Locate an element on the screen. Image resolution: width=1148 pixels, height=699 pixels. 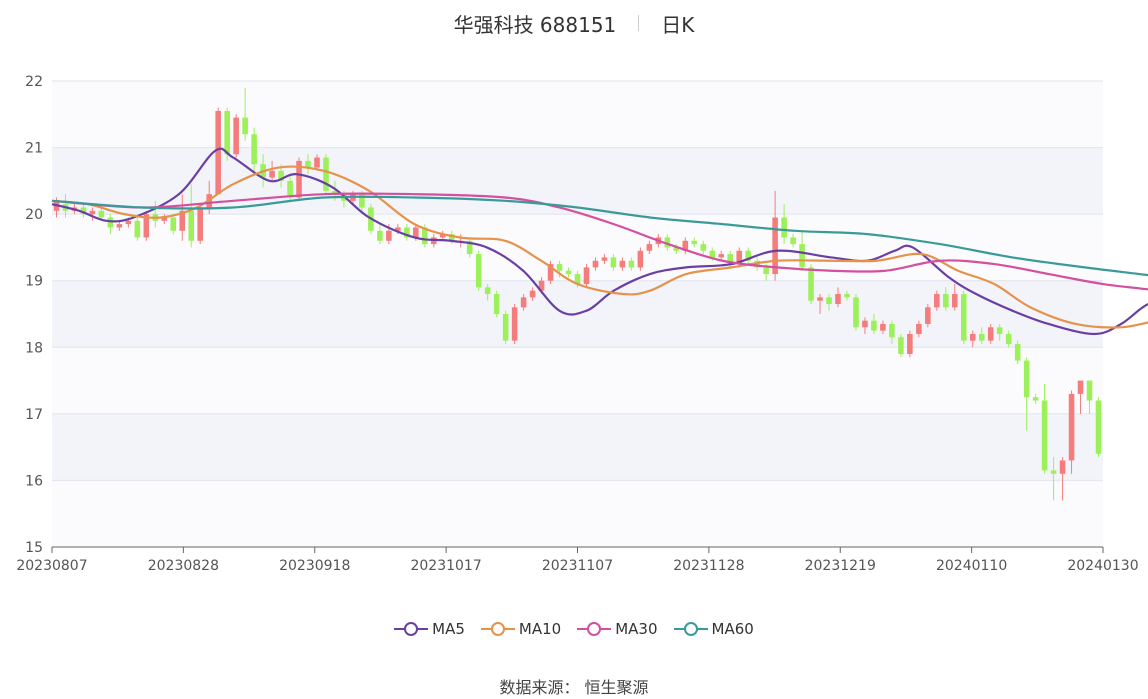
y-tick-label: 20 is located at coordinates (34, 215).